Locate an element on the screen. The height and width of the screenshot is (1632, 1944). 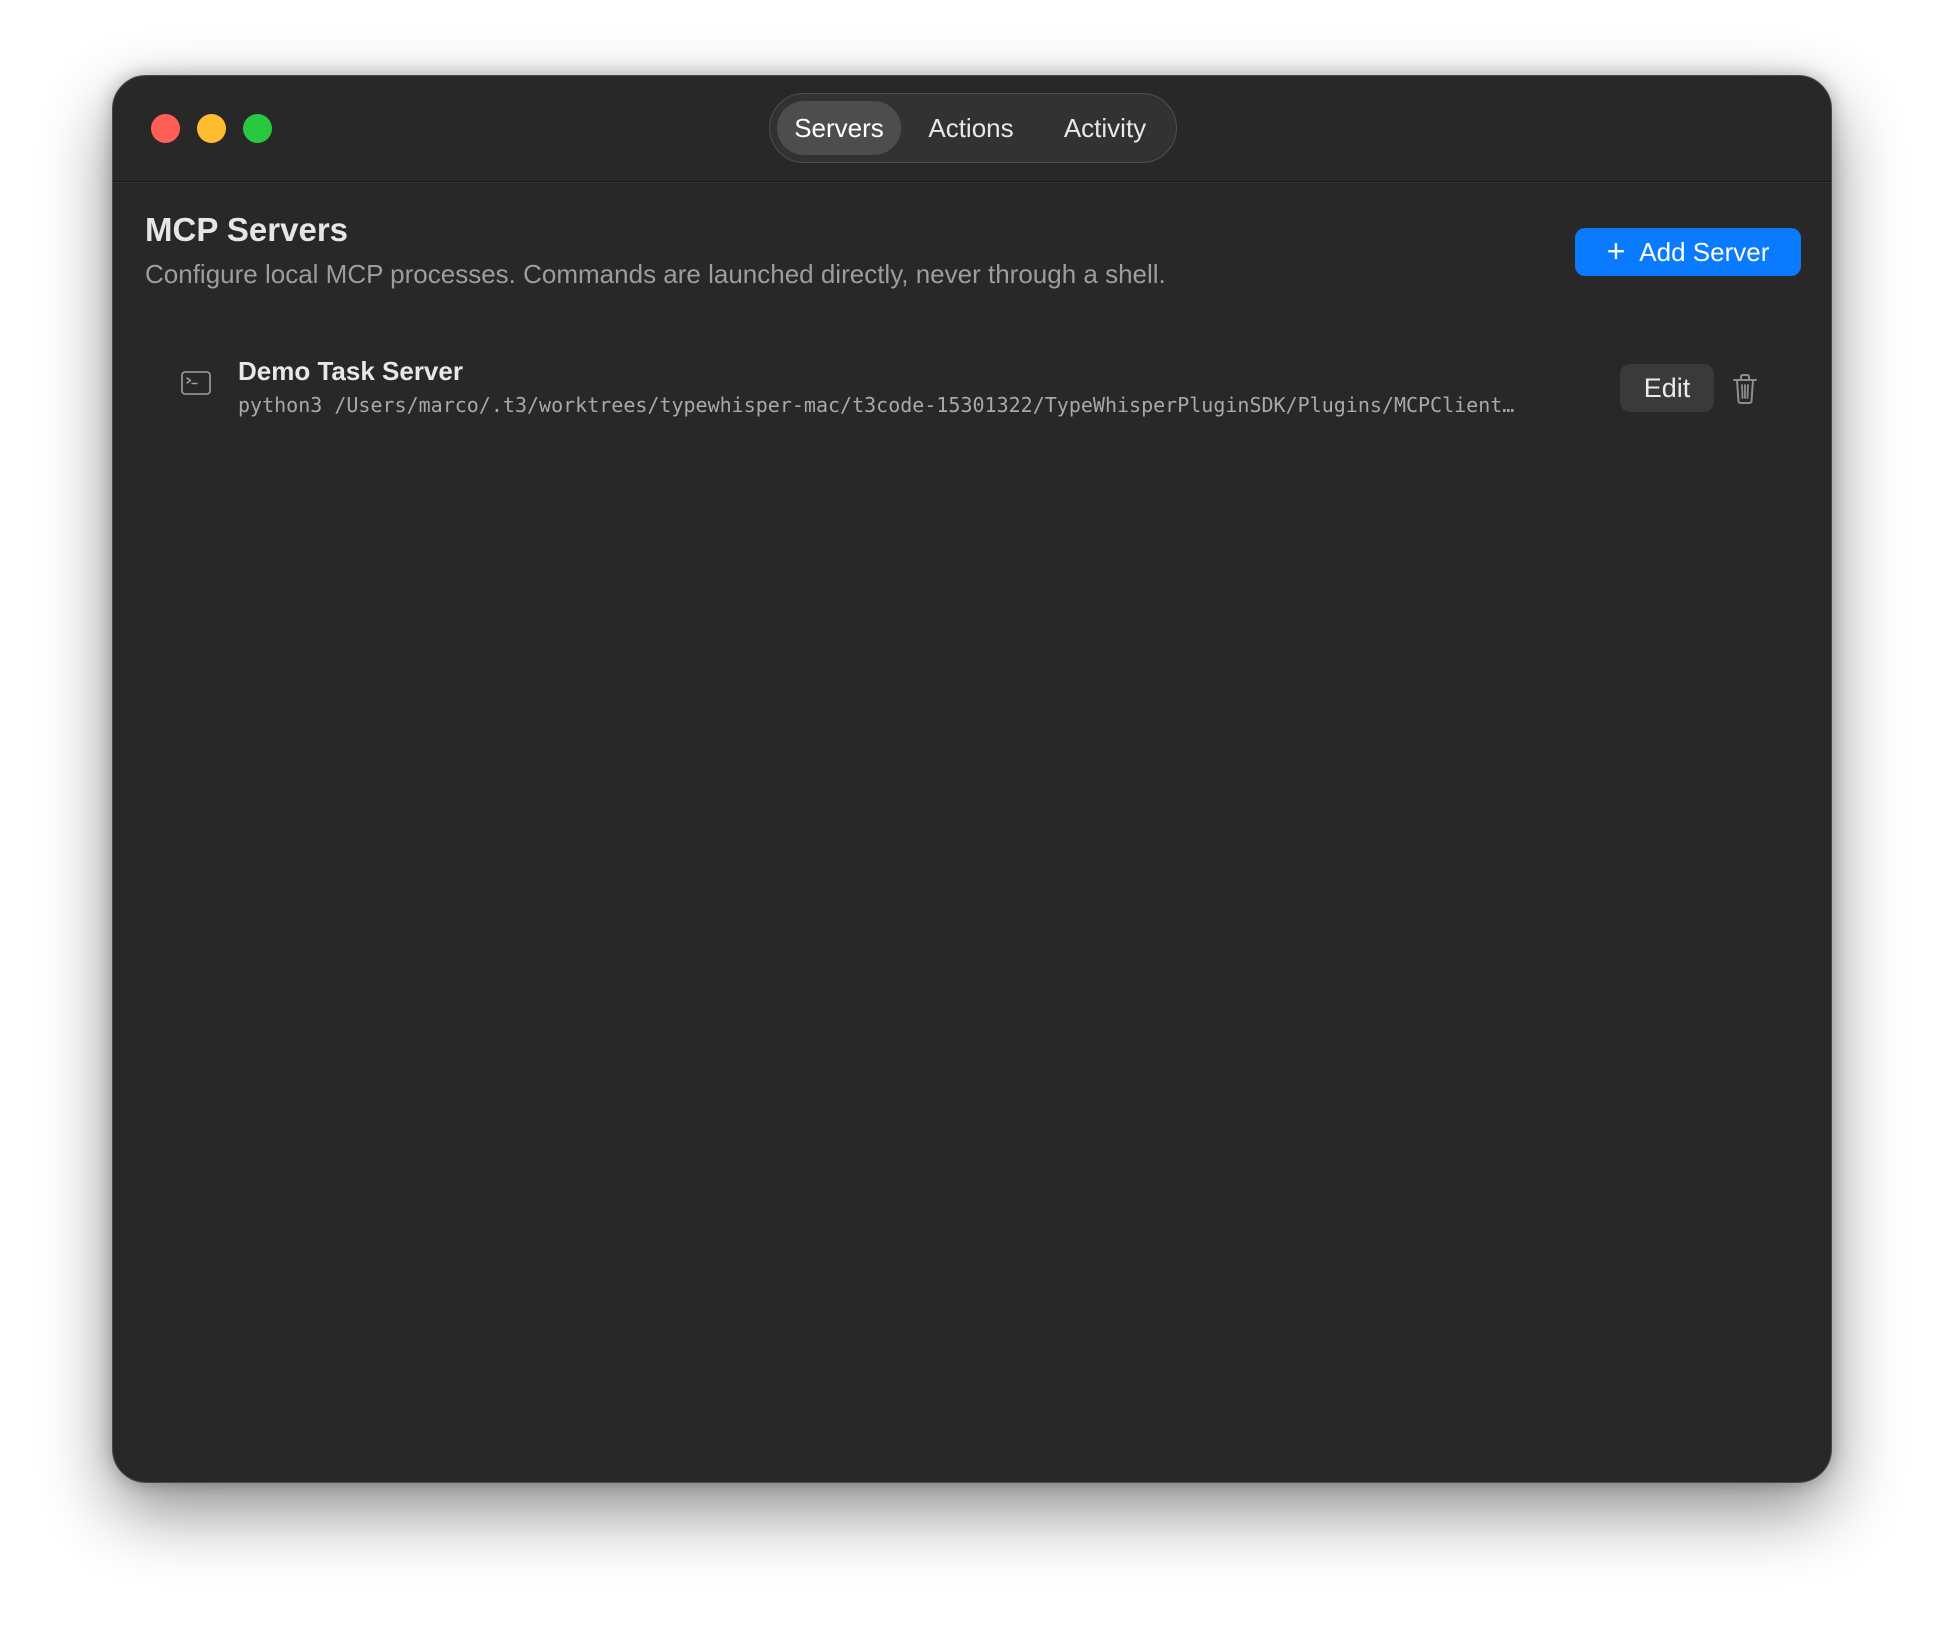
add-server-button: + Add Server is located at coordinates (1688, 252).